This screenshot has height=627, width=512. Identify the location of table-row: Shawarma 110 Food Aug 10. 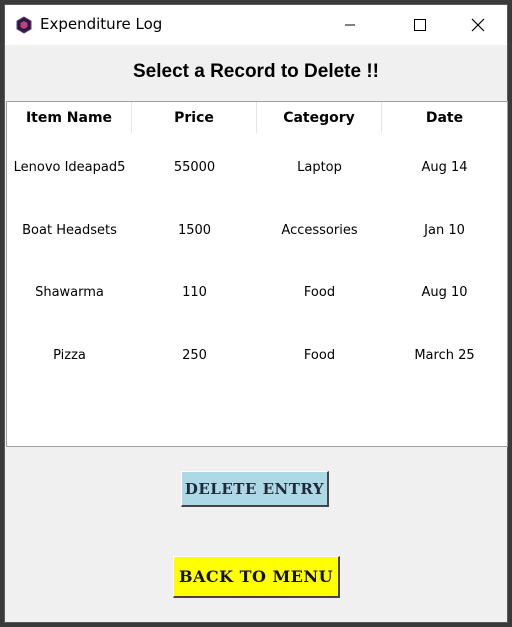
(257, 292).